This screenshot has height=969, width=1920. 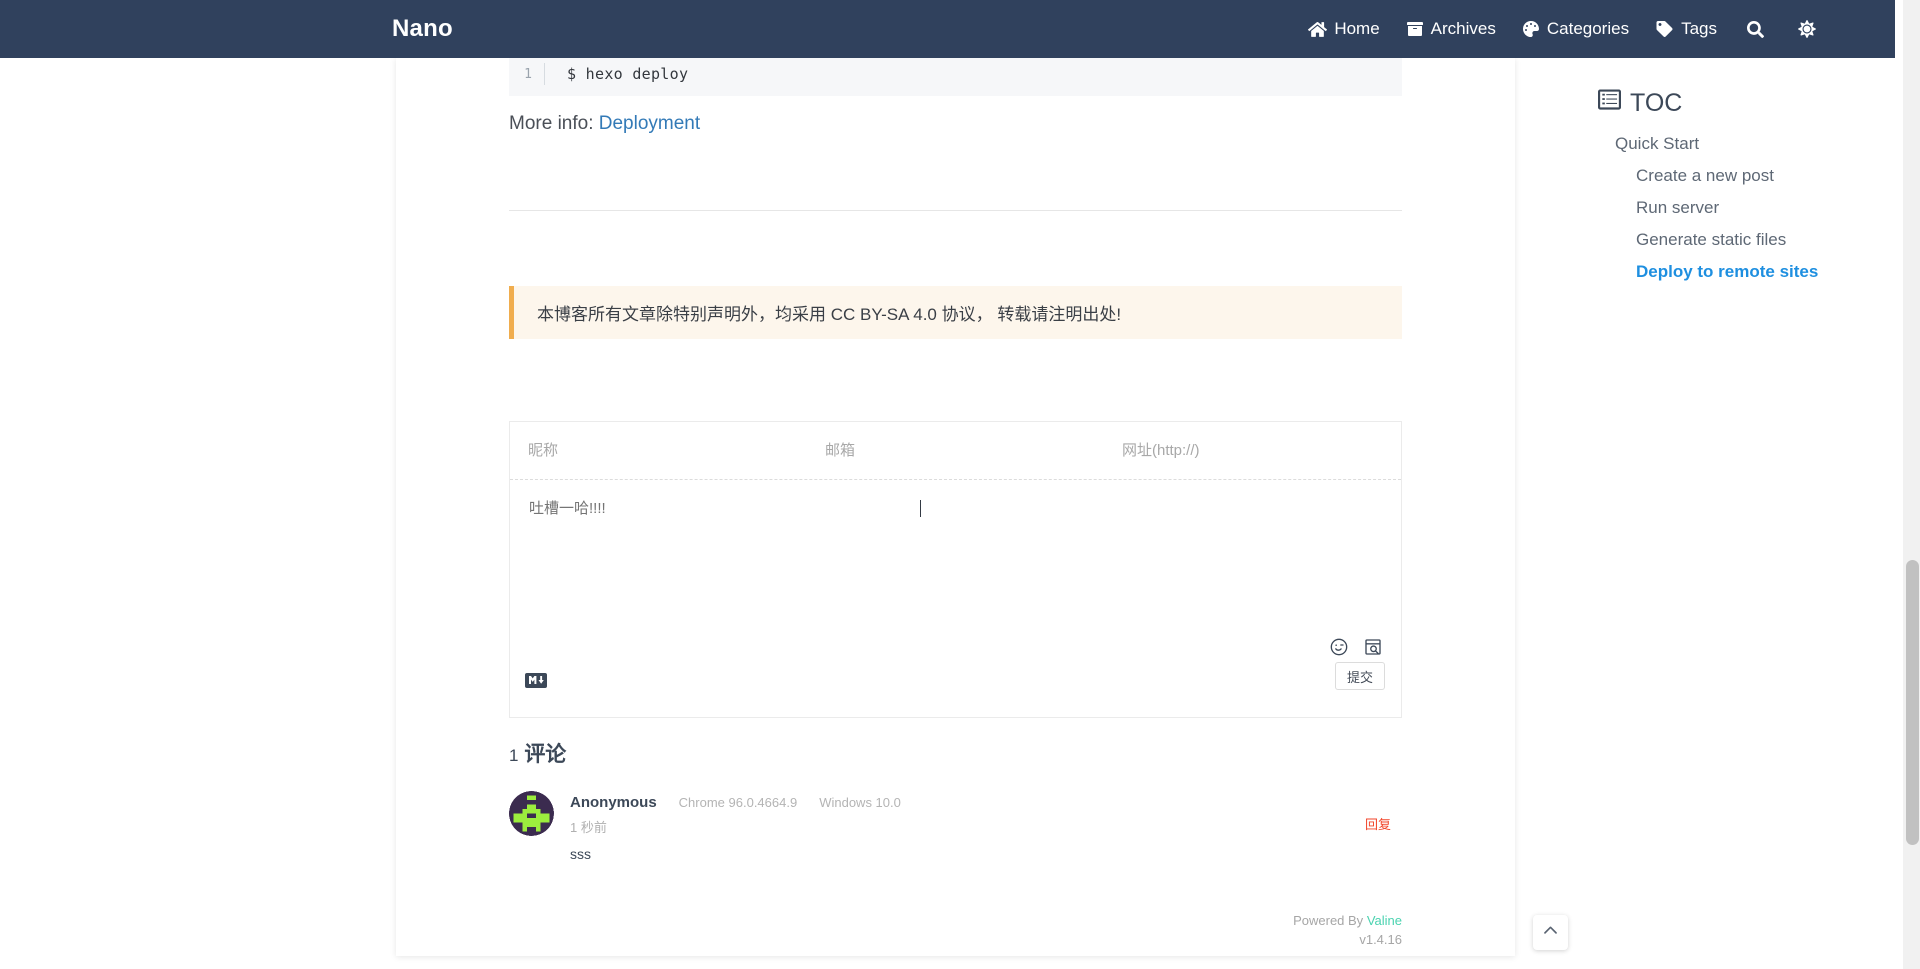 I want to click on back-to-top-button, so click(x=1550, y=932).